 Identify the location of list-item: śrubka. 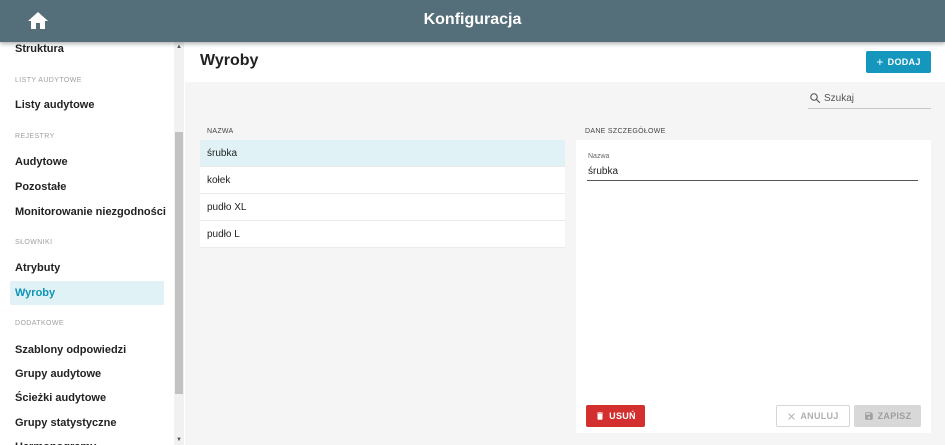
(382, 153).